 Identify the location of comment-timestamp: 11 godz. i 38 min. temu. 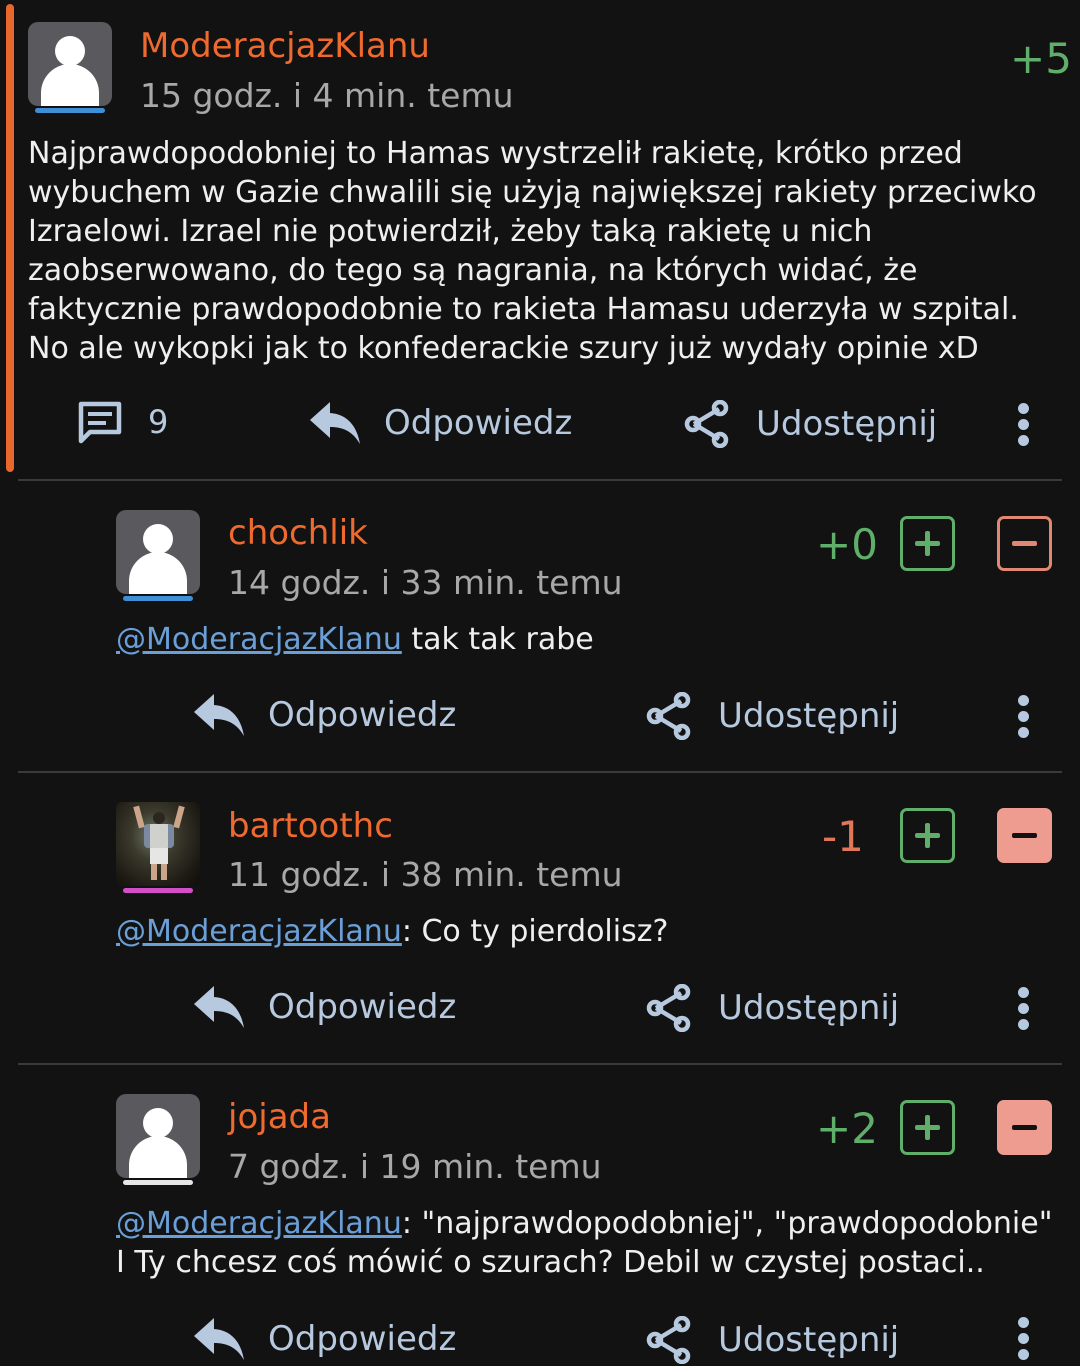
(425, 874).